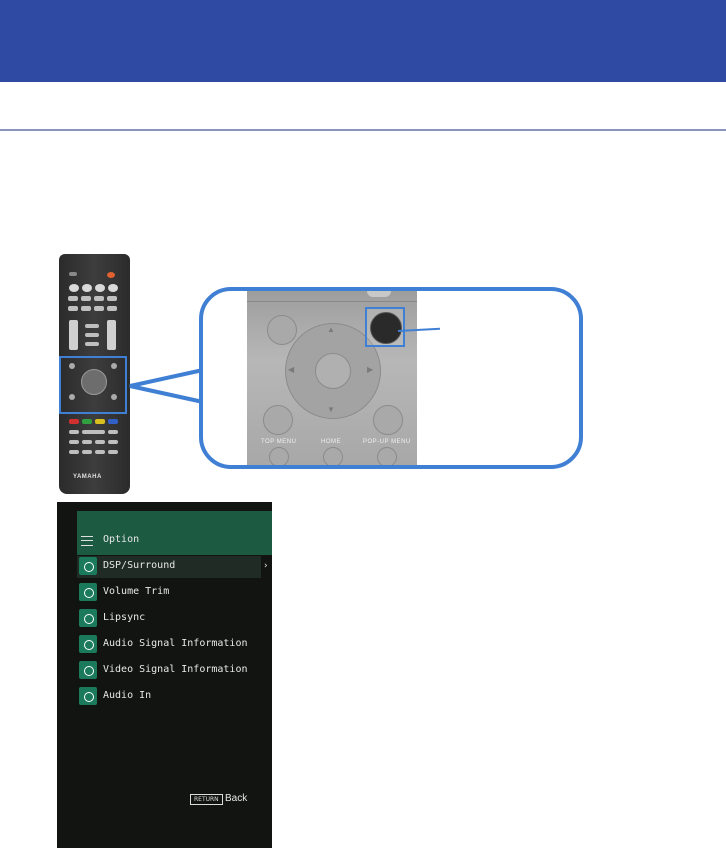 The width and height of the screenshot is (726, 848). Describe the element at coordinates (88, 644) in the screenshot. I see `audio-info-icon` at that location.